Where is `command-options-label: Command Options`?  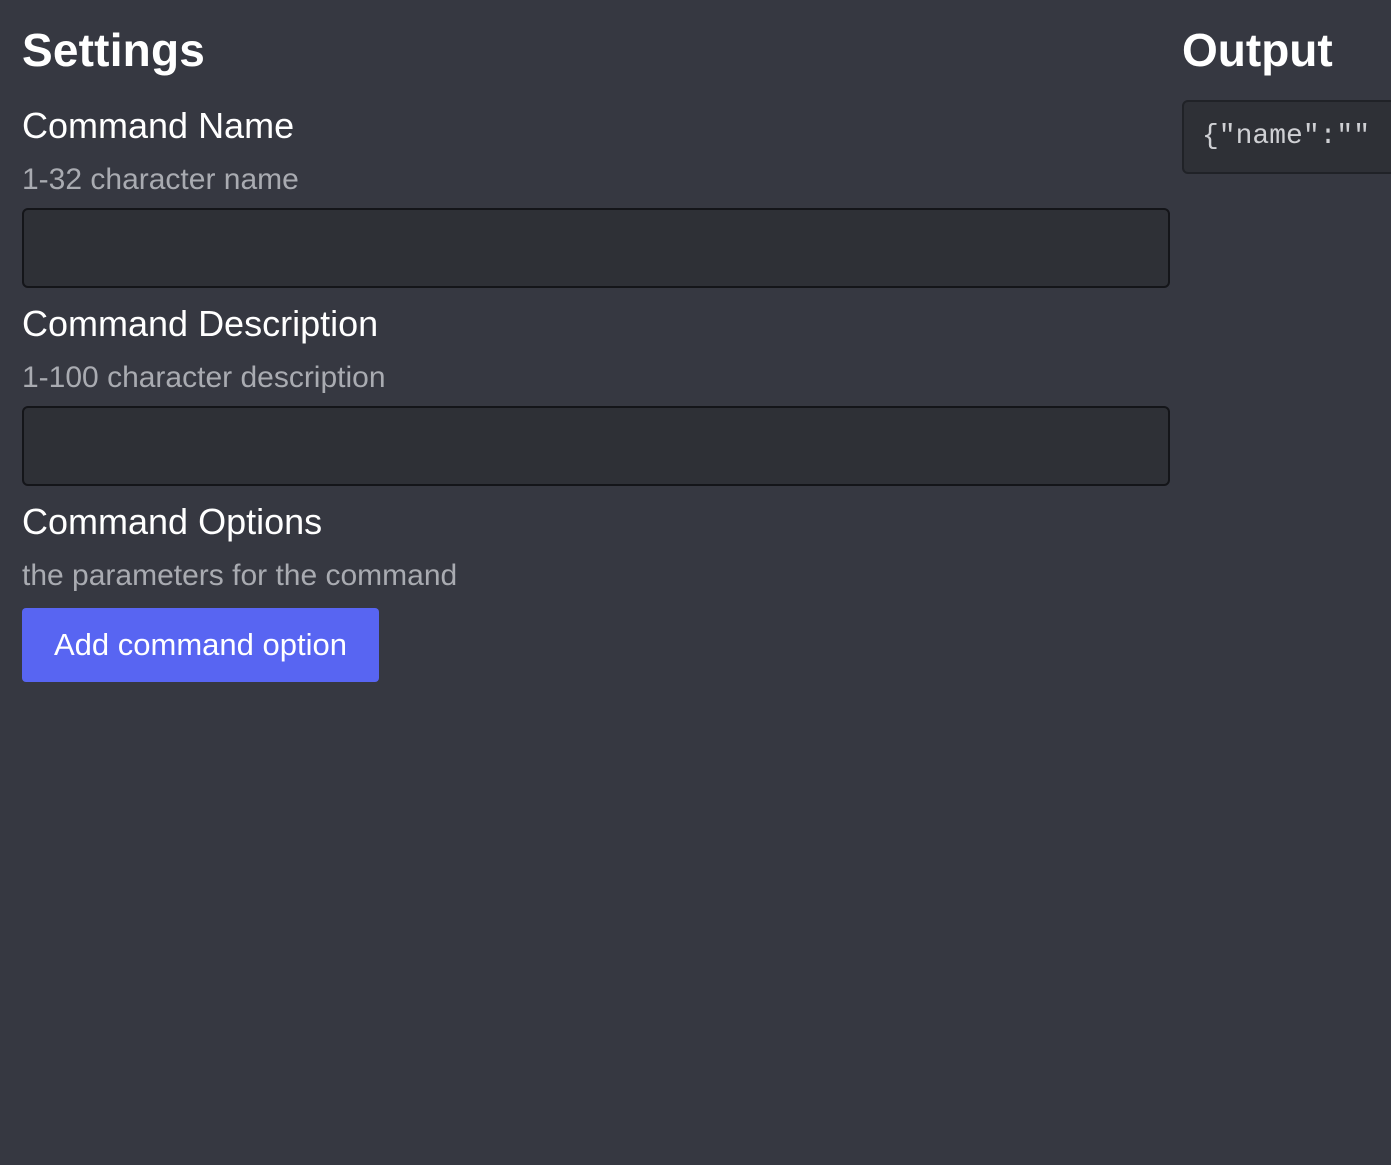
command-options-label: Command Options is located at coordinates (172, 521).